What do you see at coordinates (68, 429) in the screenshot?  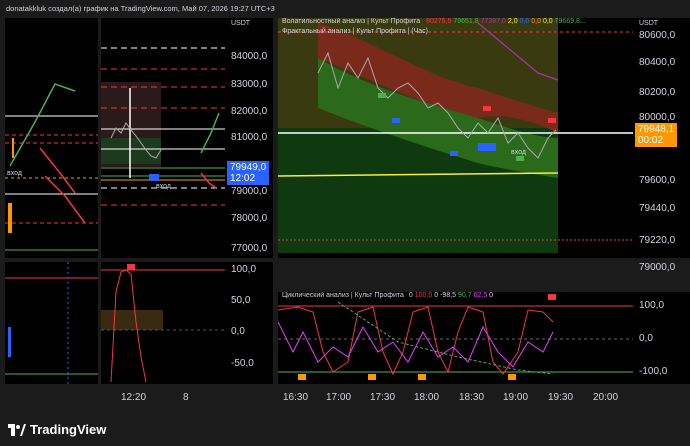 I see `tradingview-logo-text: TradingView` at bounding box center [68, 429].